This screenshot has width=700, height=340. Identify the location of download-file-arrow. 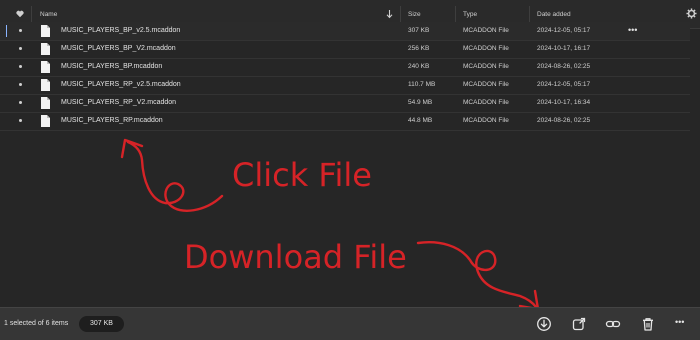
(477, 275).